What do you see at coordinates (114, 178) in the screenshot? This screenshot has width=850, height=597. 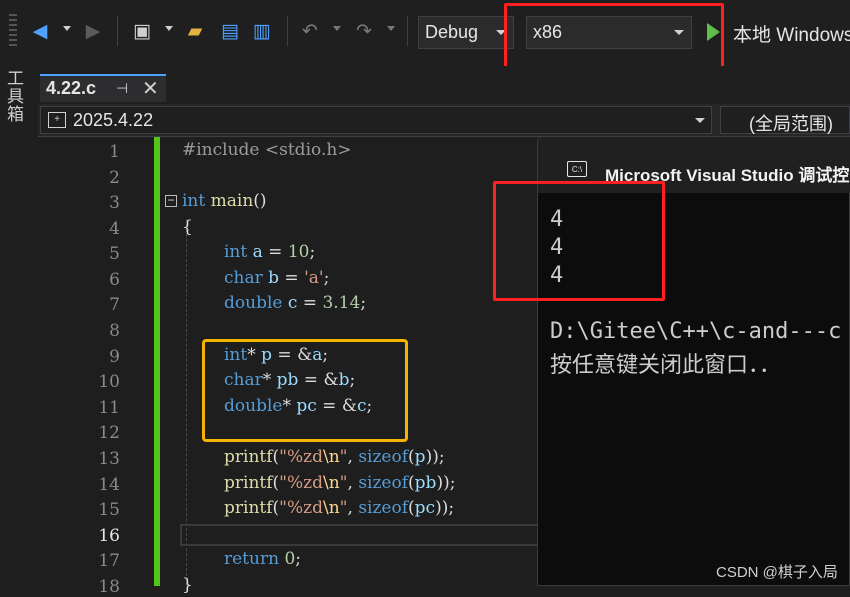 I see `line-number: 2` at bounding box center [114, 178].